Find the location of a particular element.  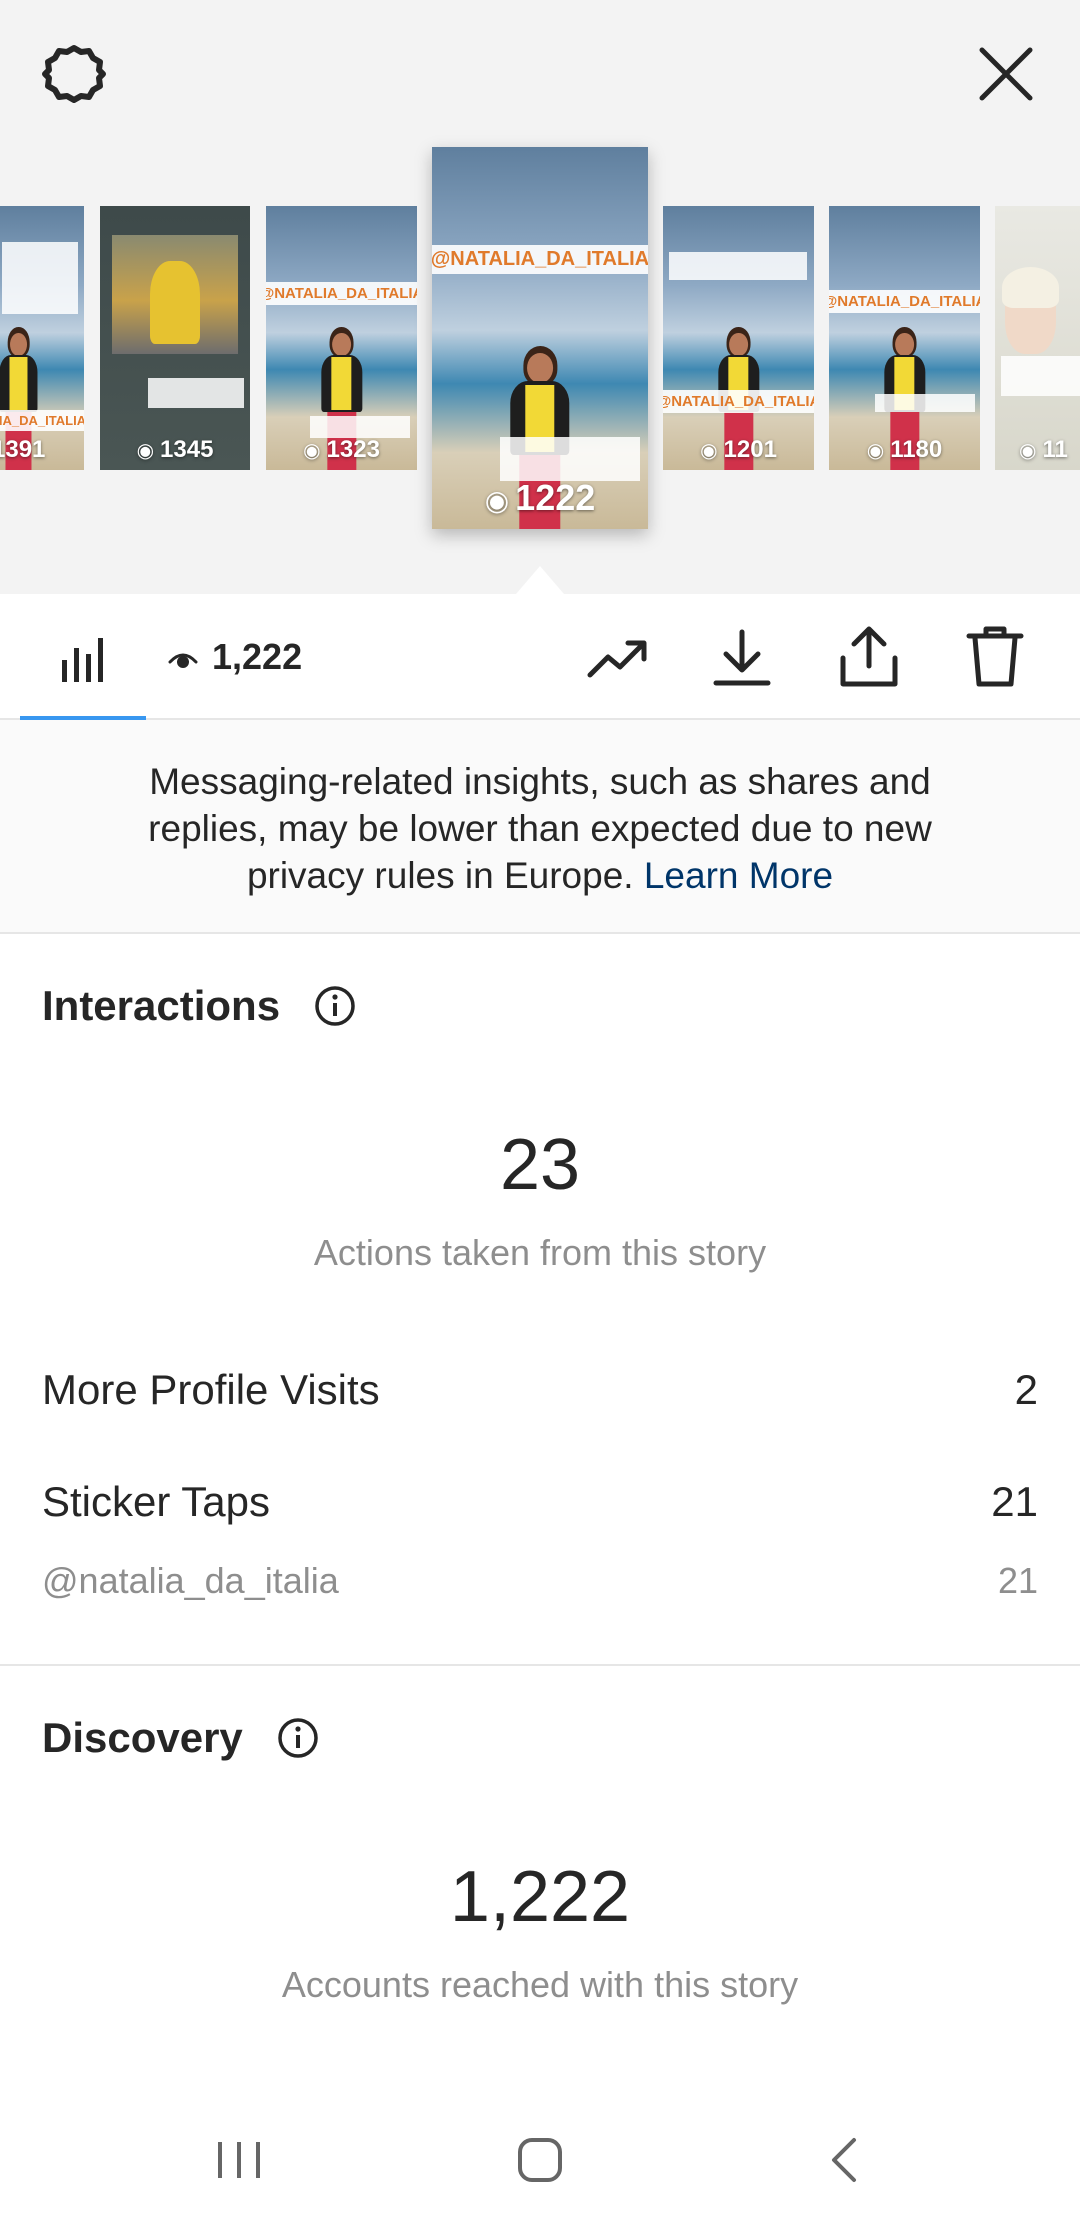

discovery-caption: Accounts reached with this story is located at coordinates (540, 1984).